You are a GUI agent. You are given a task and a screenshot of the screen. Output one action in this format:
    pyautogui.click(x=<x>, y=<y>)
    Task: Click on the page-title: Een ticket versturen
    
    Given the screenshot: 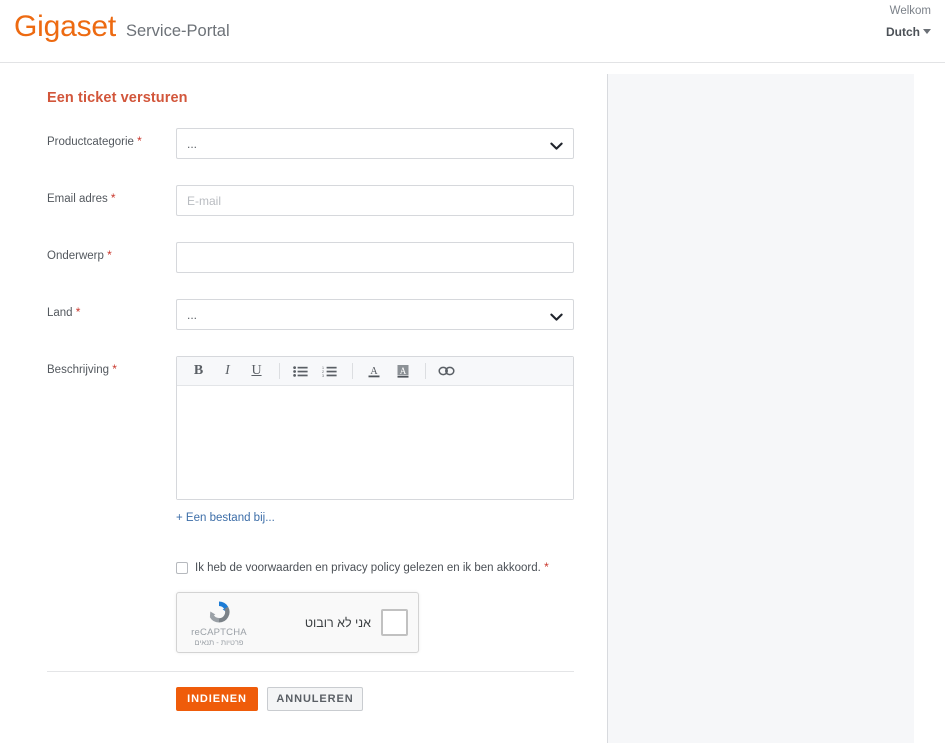 What is the action you would take?
    pyautogui.click(x=117, y=98)
    